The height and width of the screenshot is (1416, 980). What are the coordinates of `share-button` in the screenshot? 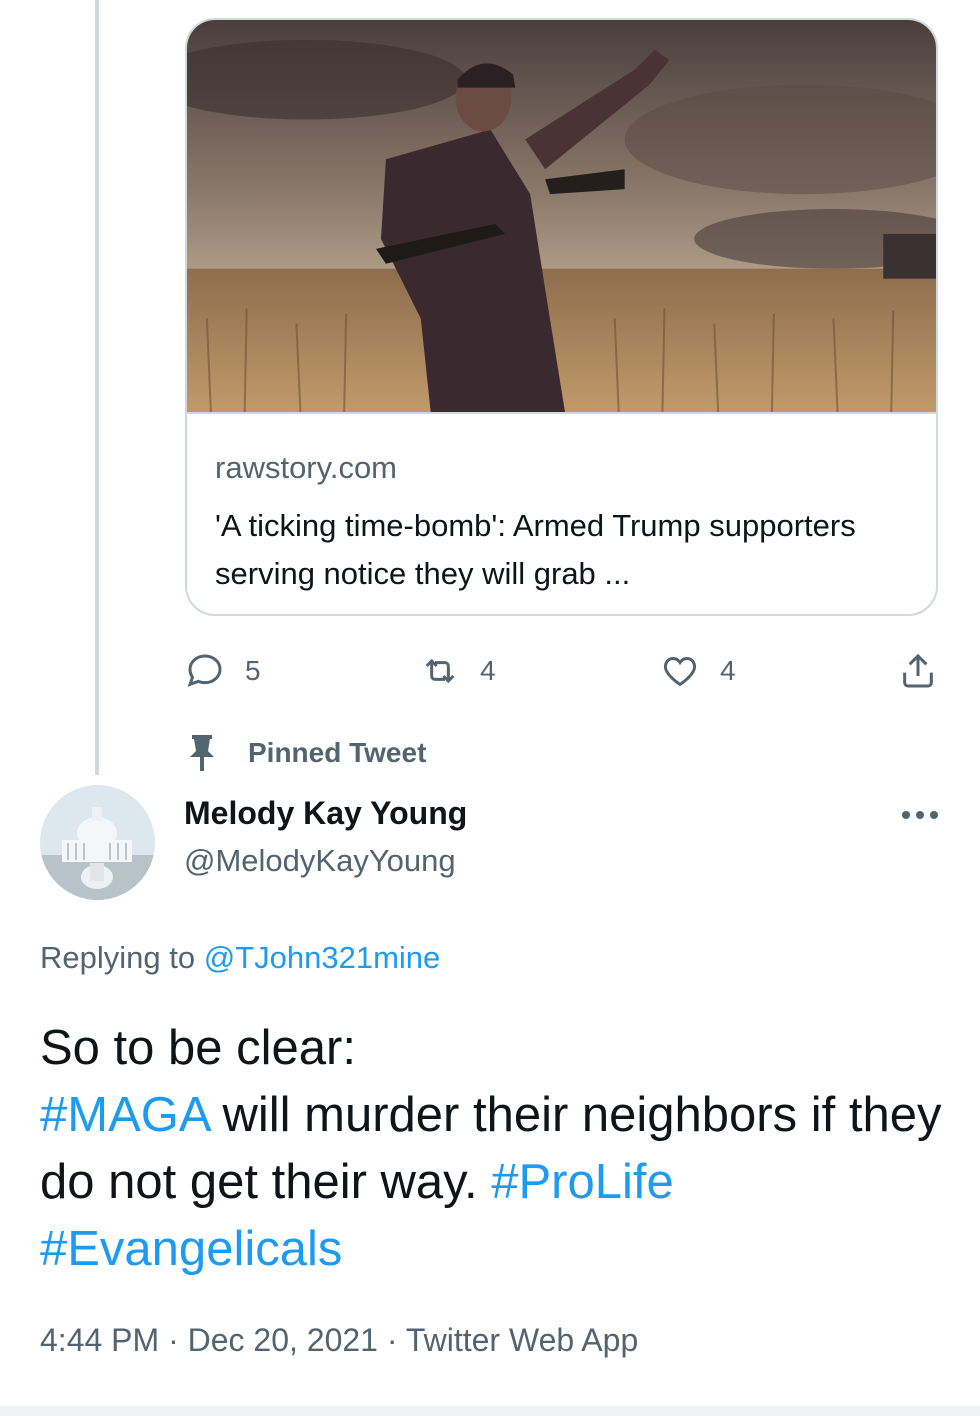 It's located at (918, 671).